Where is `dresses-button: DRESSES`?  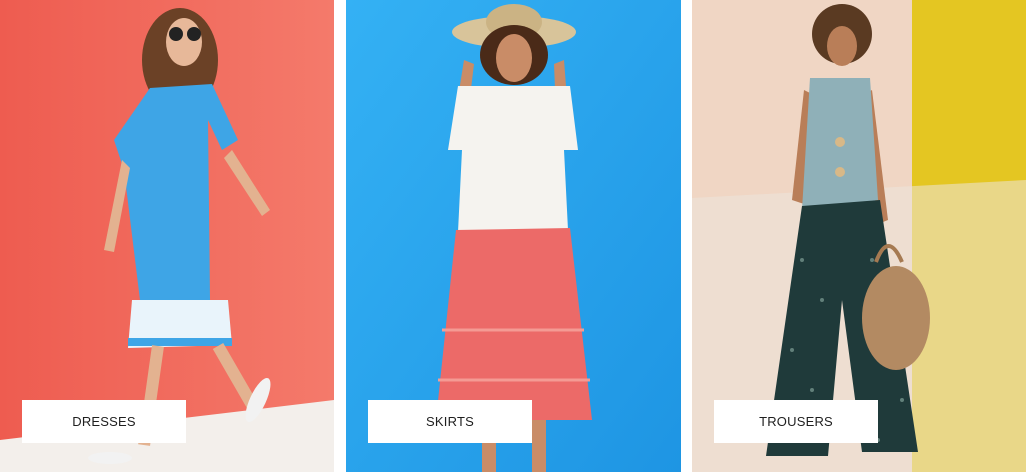
dresses-button: DRESSES is located at coordinates (104, 421).